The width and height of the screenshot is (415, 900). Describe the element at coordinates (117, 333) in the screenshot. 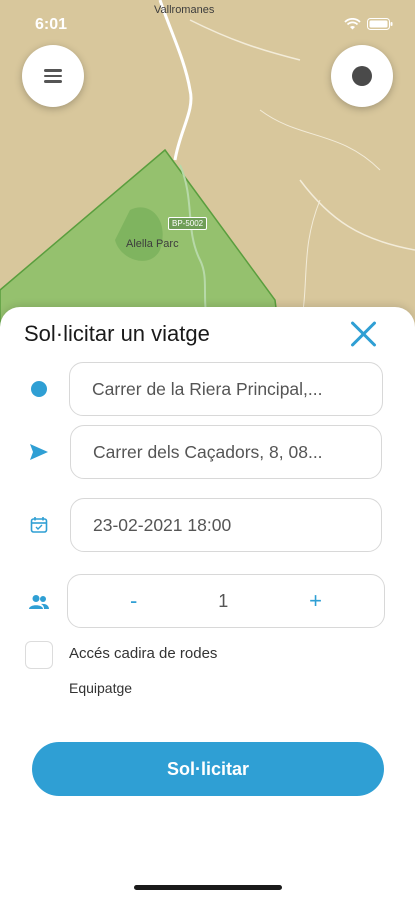

I see `sheet-title: Sol·licitar un viatge` at that location.